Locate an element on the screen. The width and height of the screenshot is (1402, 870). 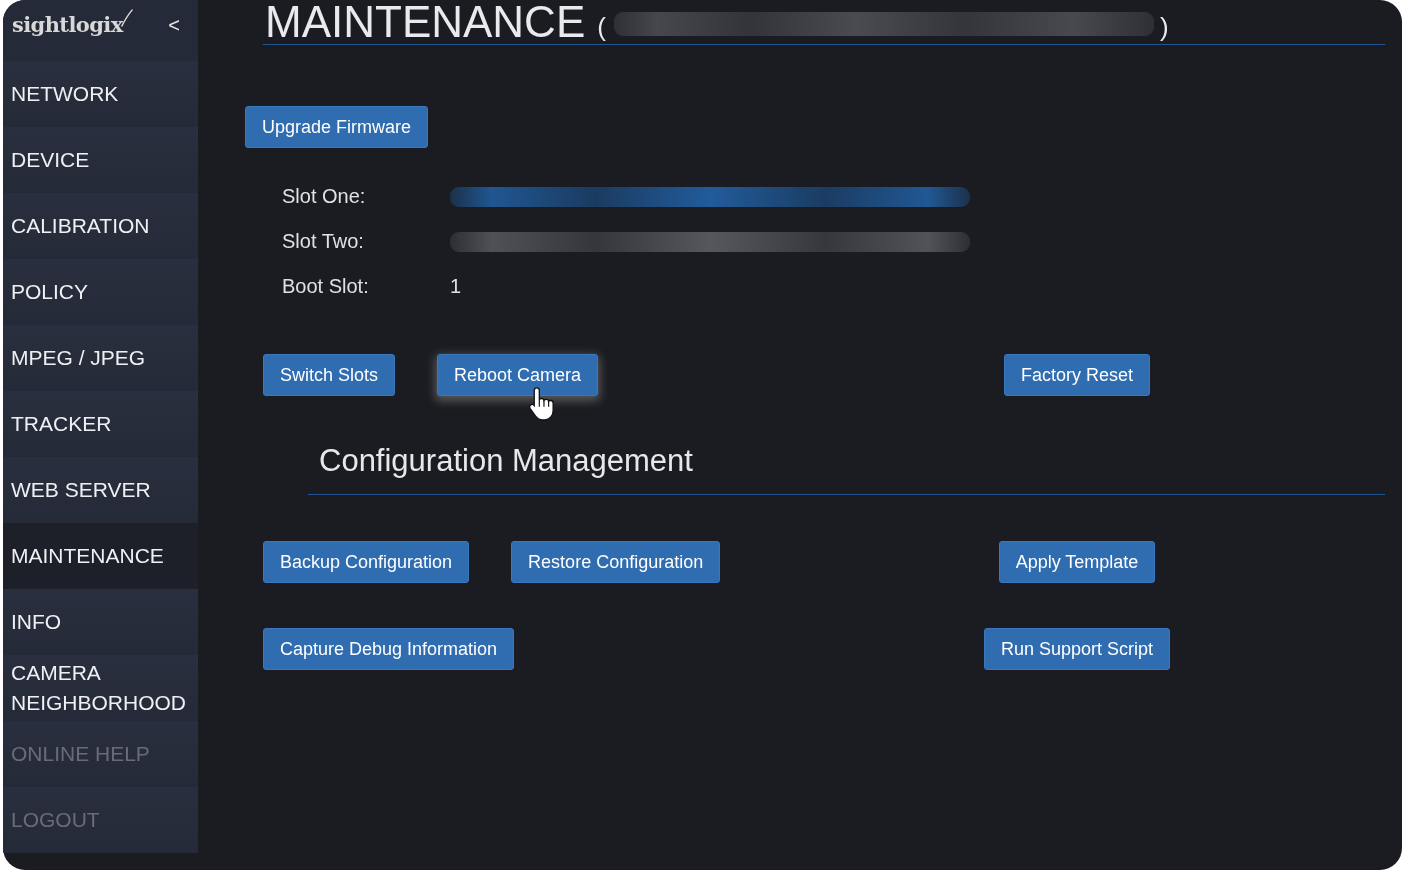
section-heading: Configuration Management is located at coordinates (506, 460).